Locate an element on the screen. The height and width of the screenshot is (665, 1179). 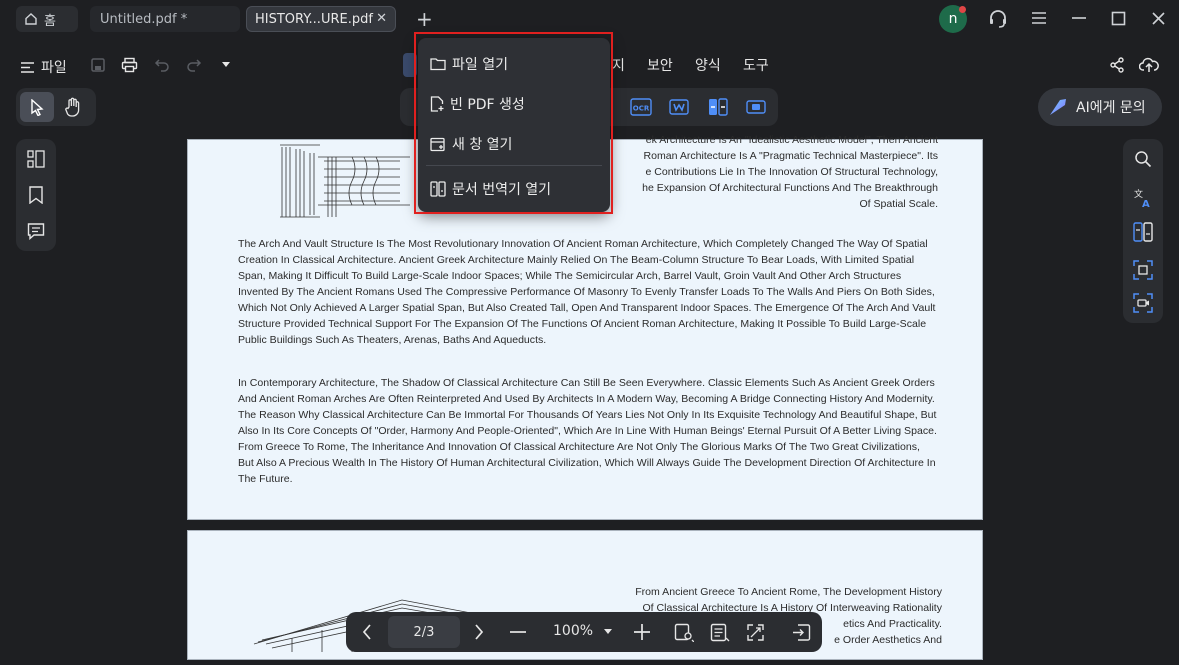
file-menu: 파일 is located at coordinates (43, 67).